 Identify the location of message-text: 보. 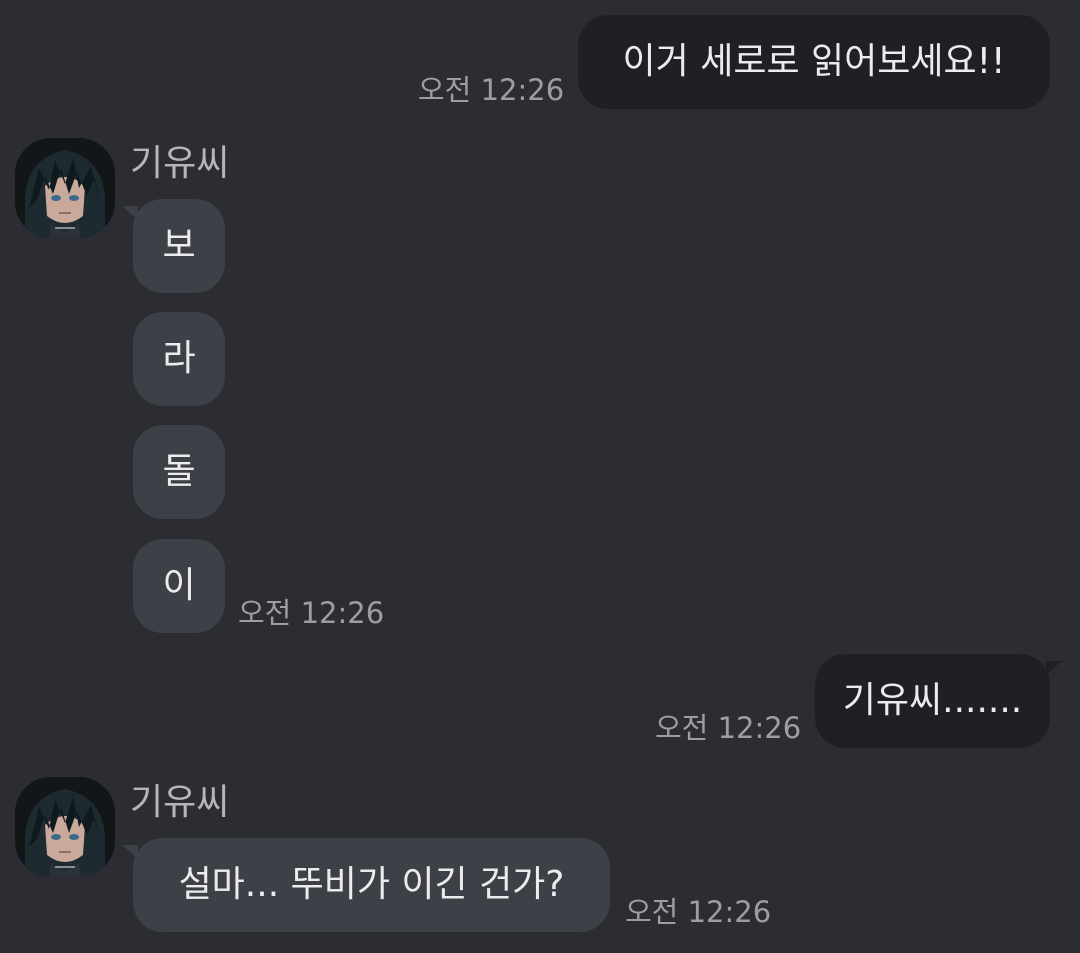
(179, 245).